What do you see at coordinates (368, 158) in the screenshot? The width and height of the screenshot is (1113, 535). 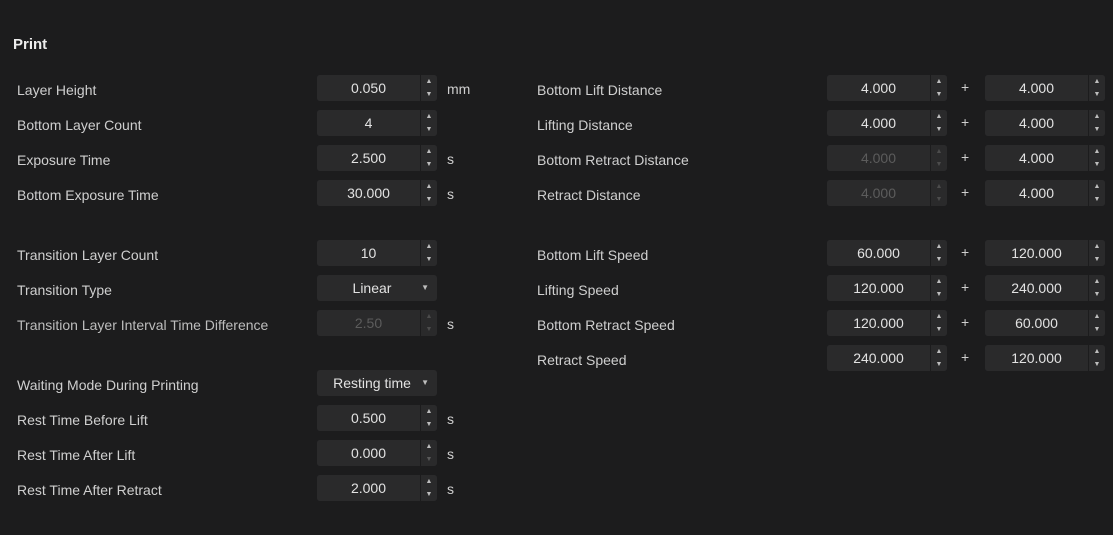 I see `exposure-time-value: 2.500` at bounding box center [368, 158].